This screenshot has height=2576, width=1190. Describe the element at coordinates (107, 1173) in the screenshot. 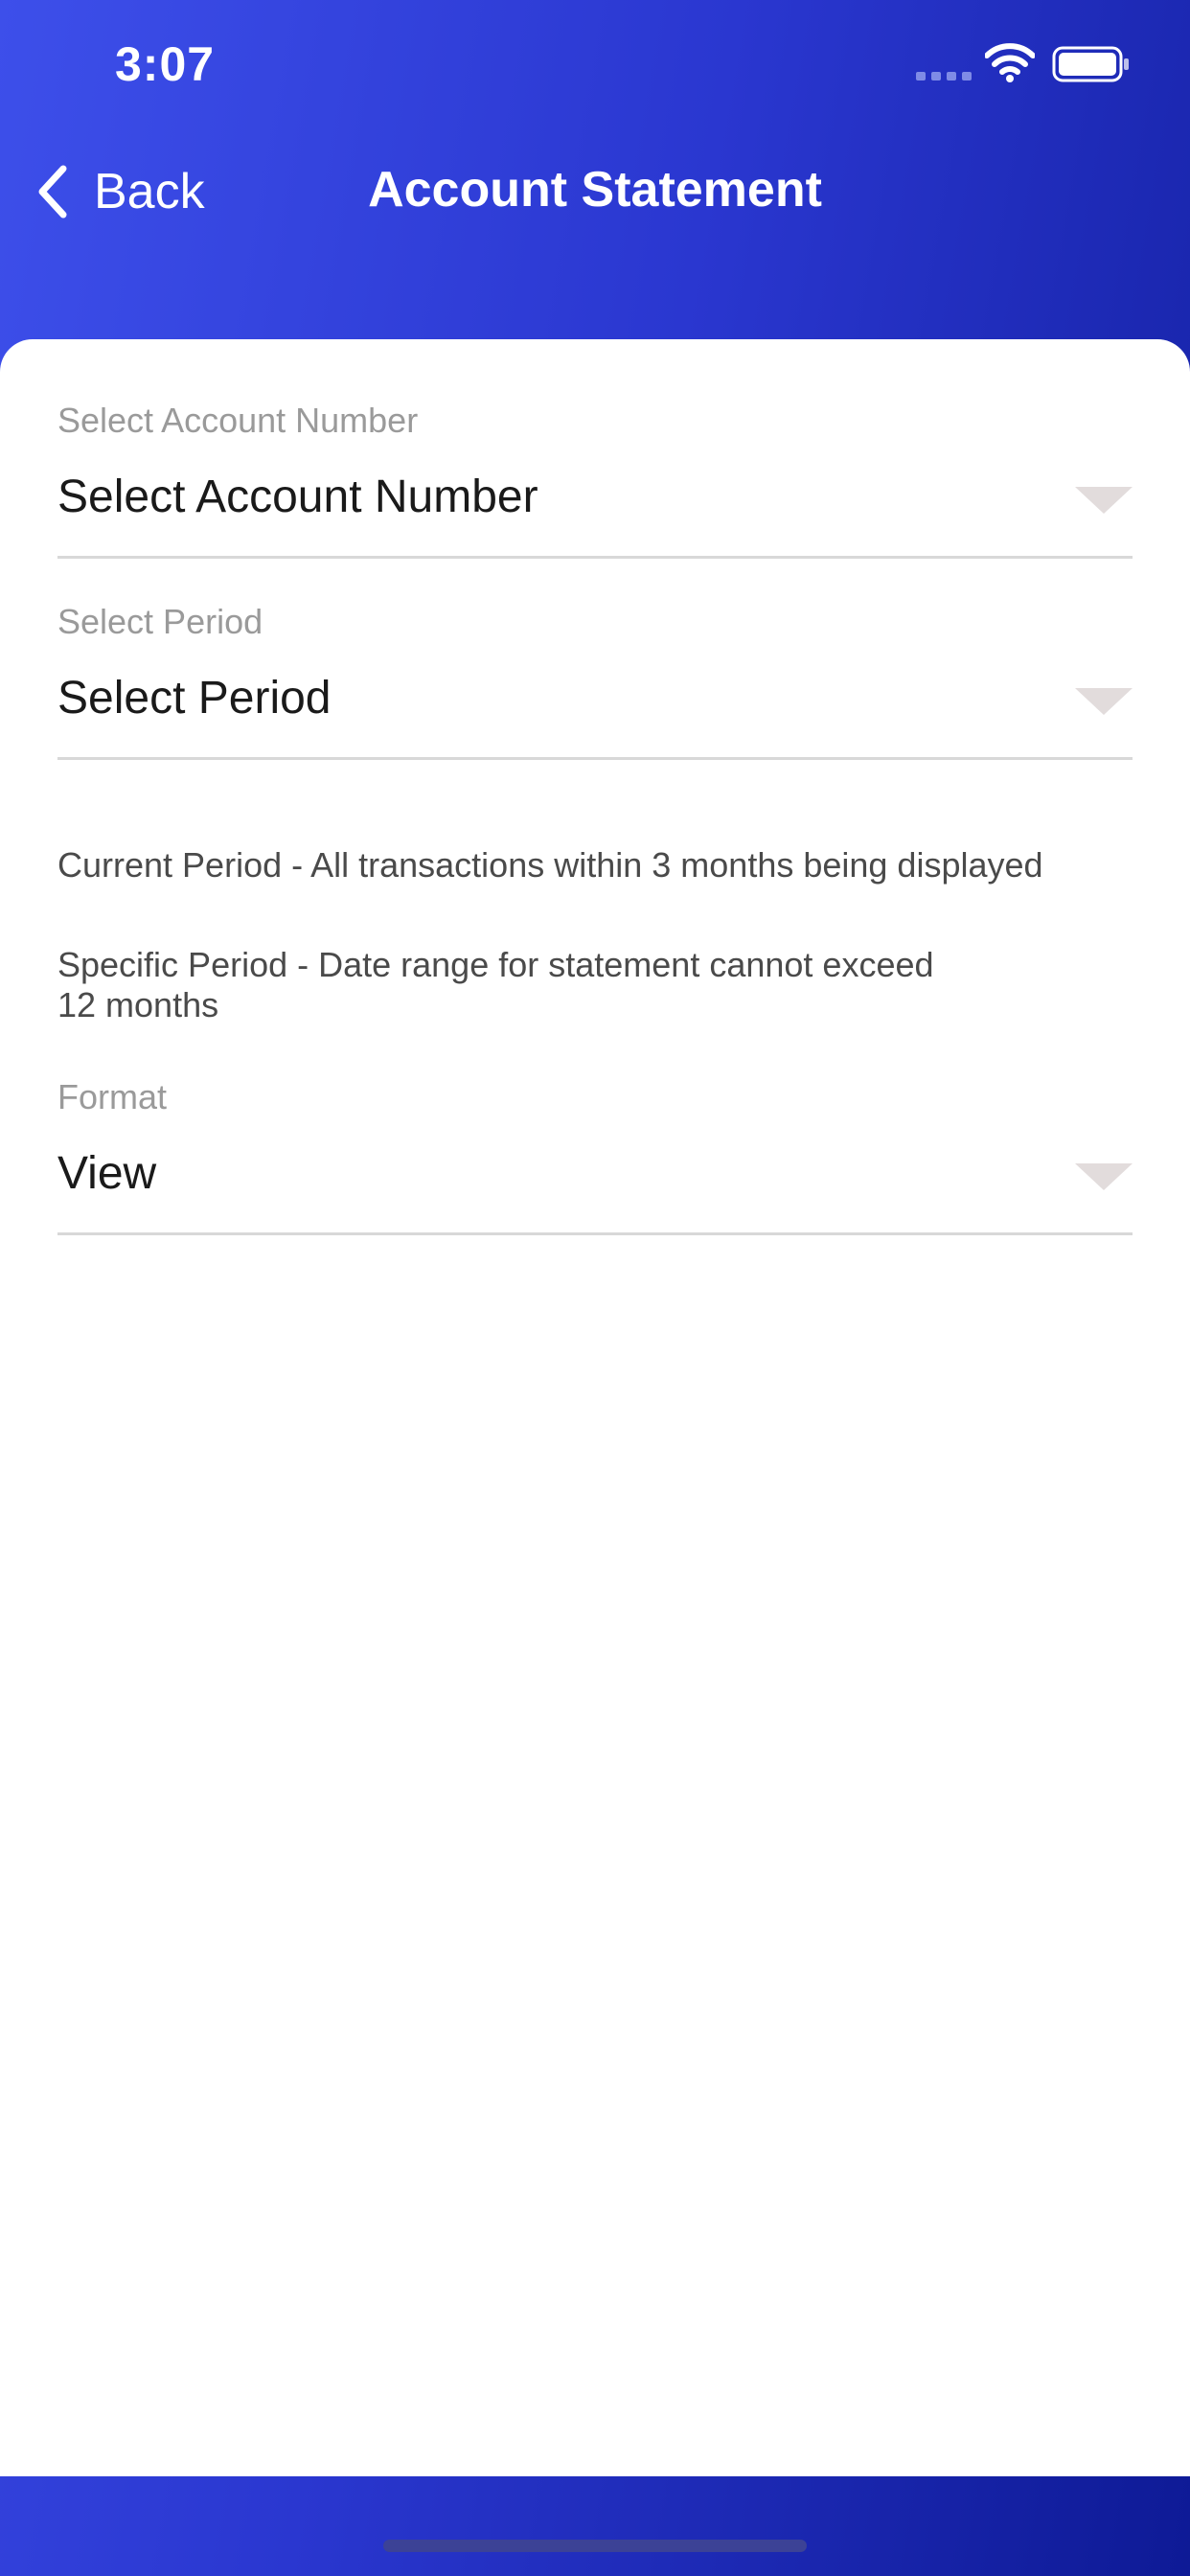

I see `format-value: View` at that location.